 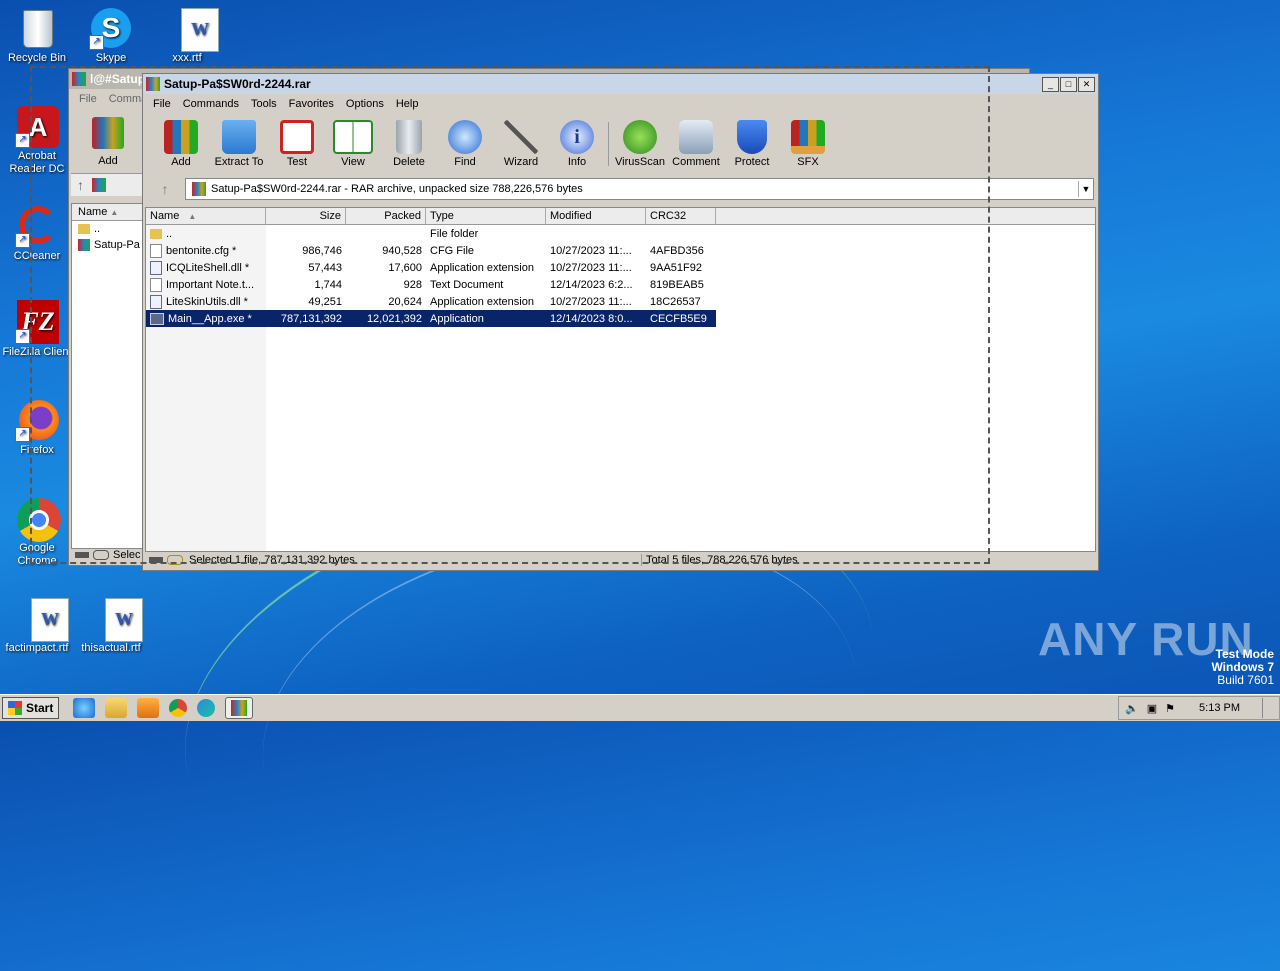 I want to click on file-explorer-icon, so click(x=116, y=708).